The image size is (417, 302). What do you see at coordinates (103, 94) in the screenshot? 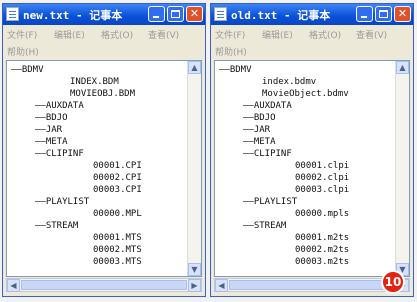
I see `text-line: MOVIEOBJ.BDM` at bounding box center [103, 94].